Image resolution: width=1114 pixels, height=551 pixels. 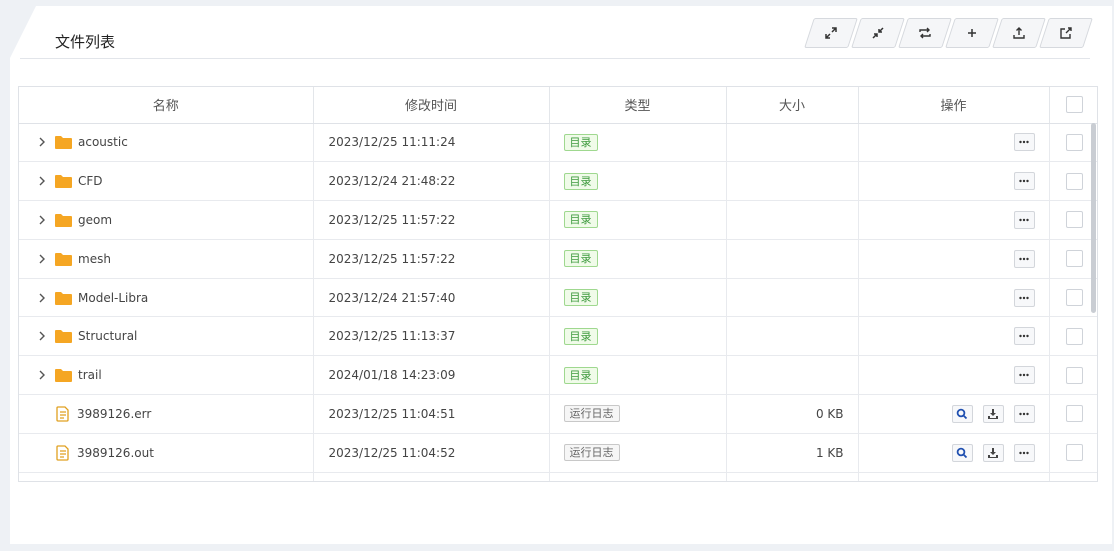 I want to click on column-header-select, so click(x=1073, y=105).